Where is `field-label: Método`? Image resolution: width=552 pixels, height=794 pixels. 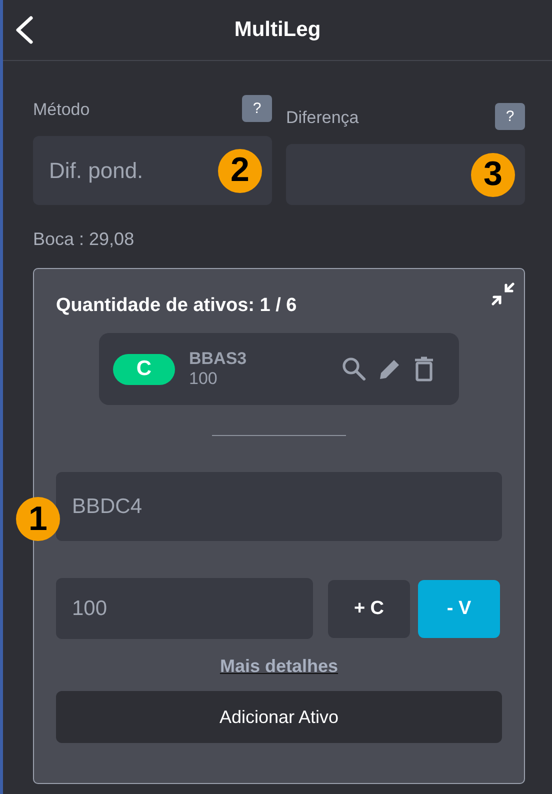 field-label: Método is located at coordinates (61, 110).